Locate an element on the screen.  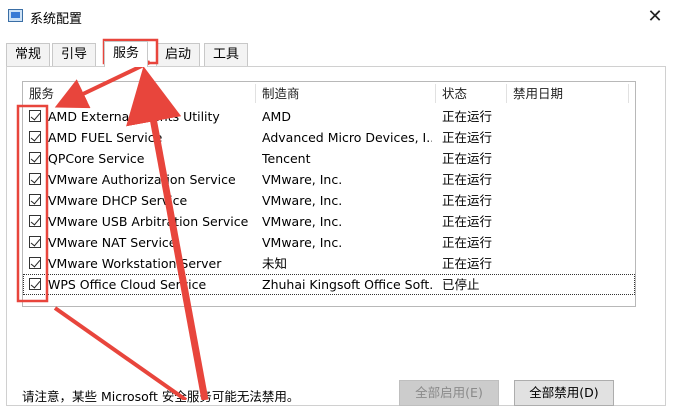
table-row: VMware Workstation Server 未知 正在运行 is located at coordinates (329, 263).